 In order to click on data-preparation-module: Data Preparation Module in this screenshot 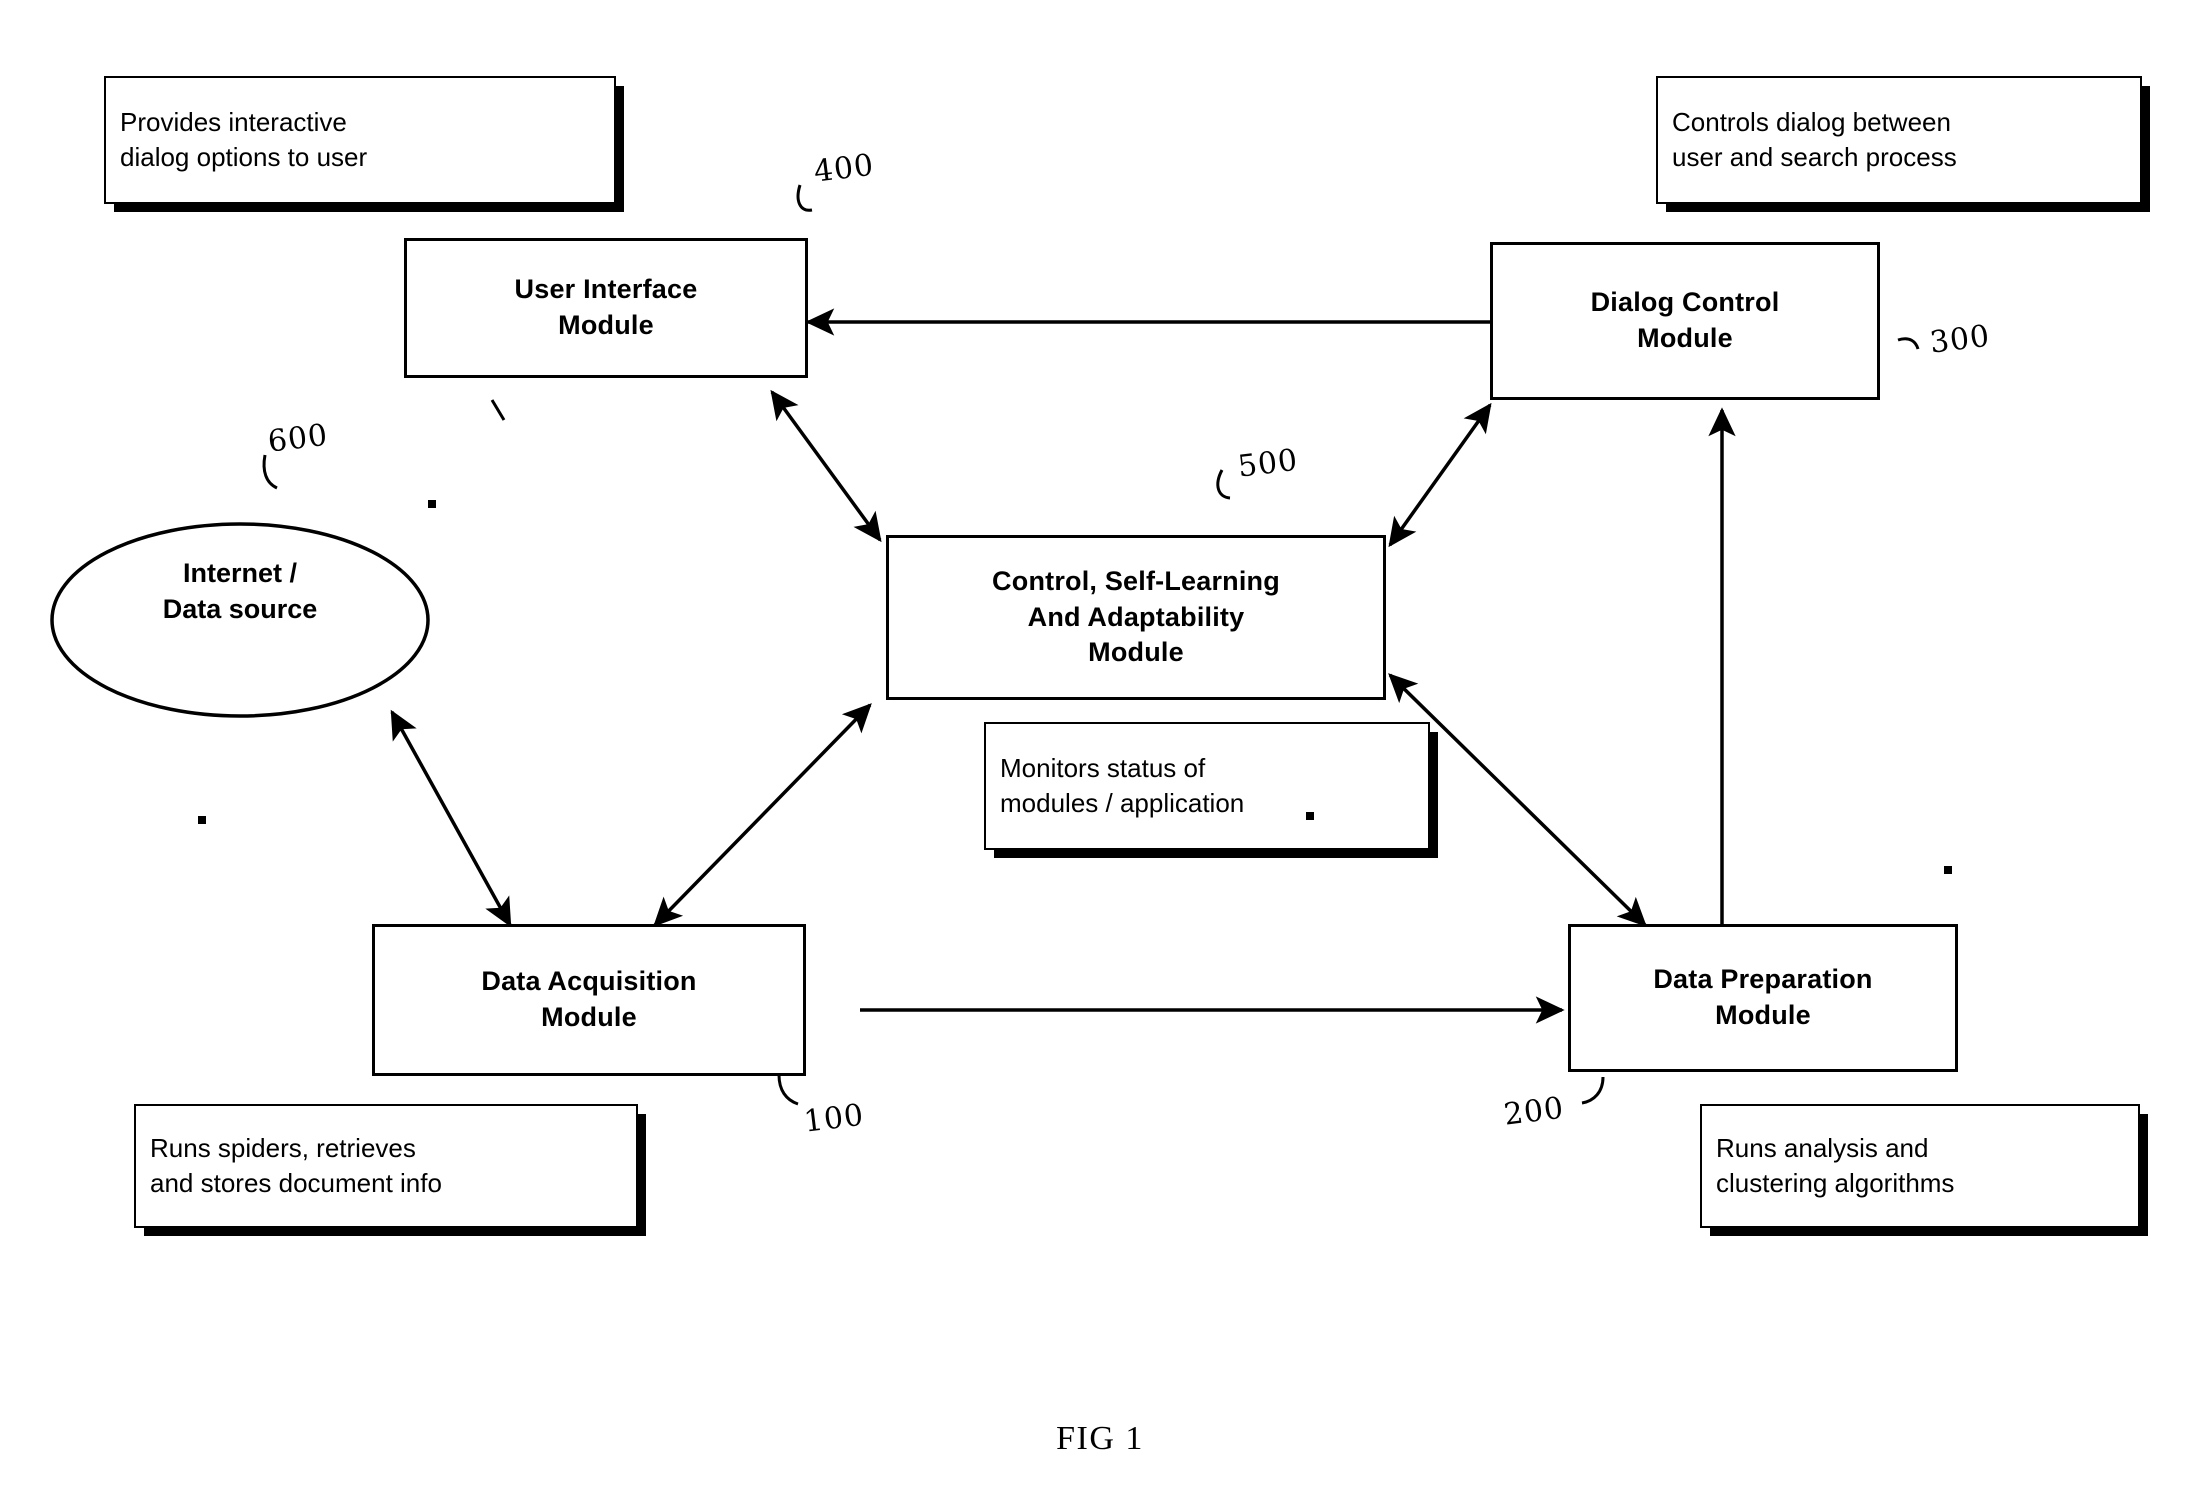, I will do `click(1763, 998)`.